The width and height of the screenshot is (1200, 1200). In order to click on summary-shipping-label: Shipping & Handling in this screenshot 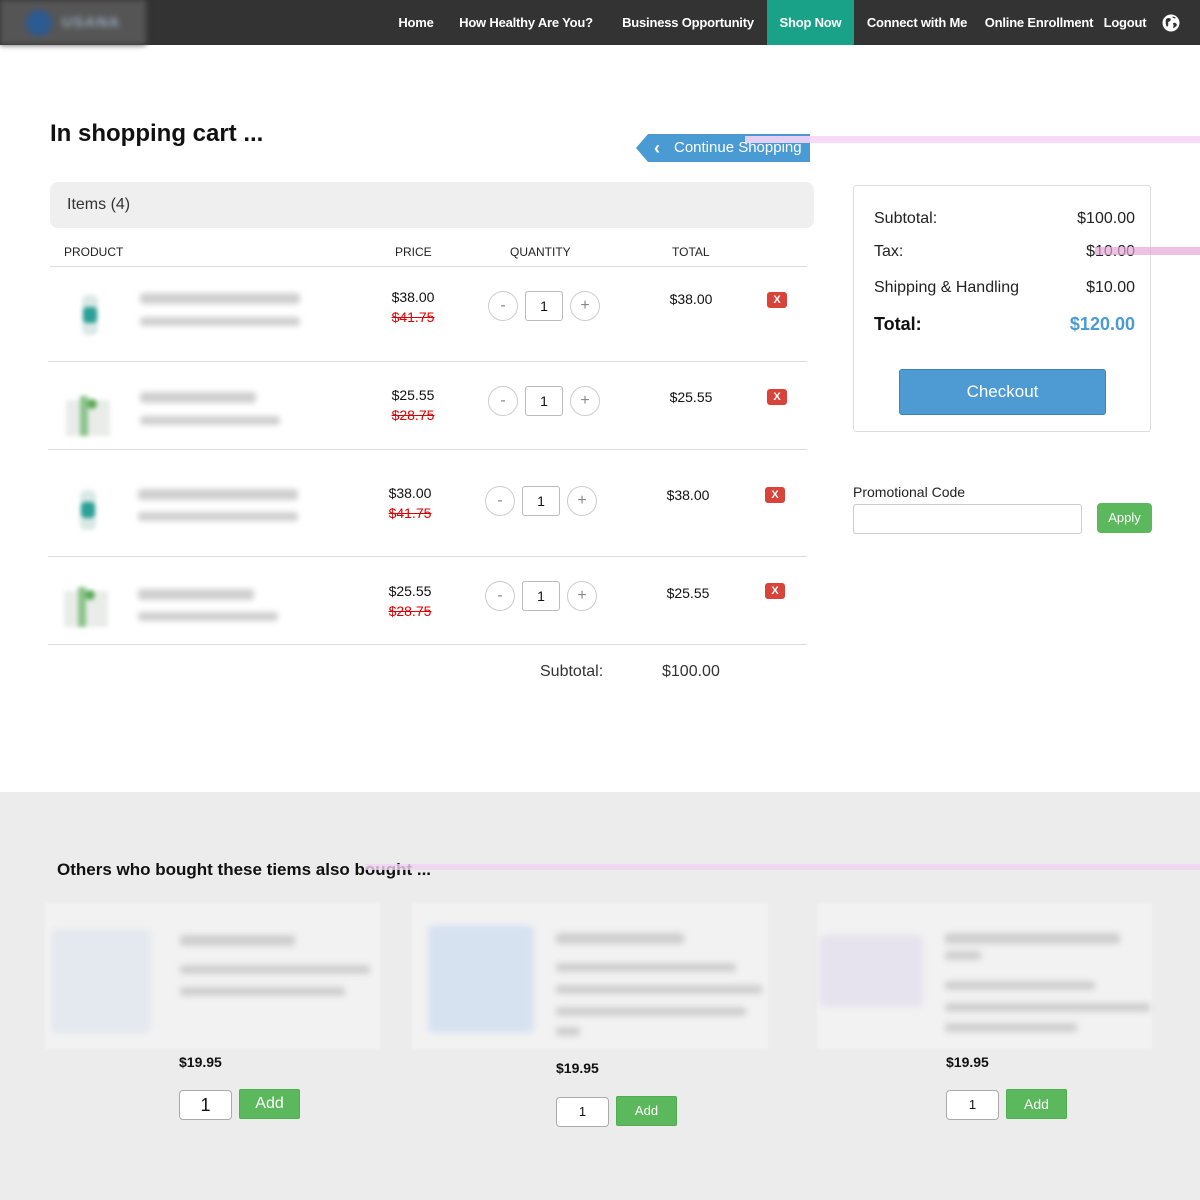, I will do `click(946, 287)`.